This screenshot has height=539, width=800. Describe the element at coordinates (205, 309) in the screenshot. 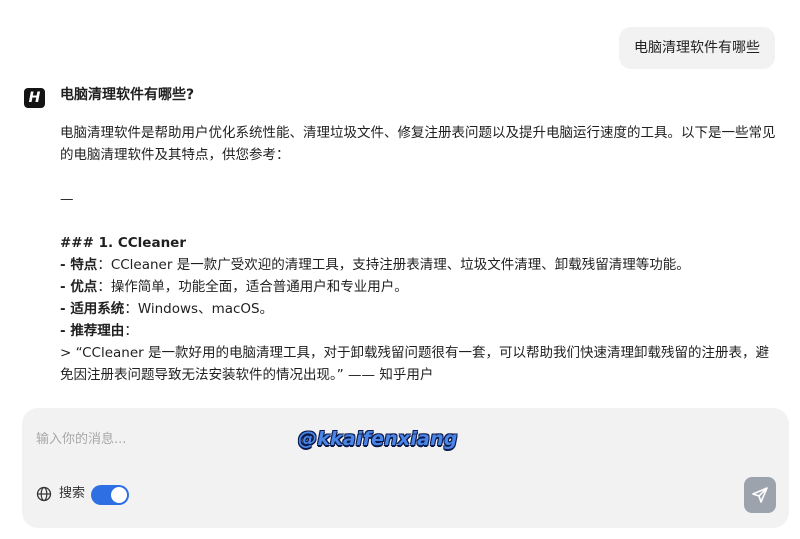

I see `item-text: Windows、macOS。` at that location.